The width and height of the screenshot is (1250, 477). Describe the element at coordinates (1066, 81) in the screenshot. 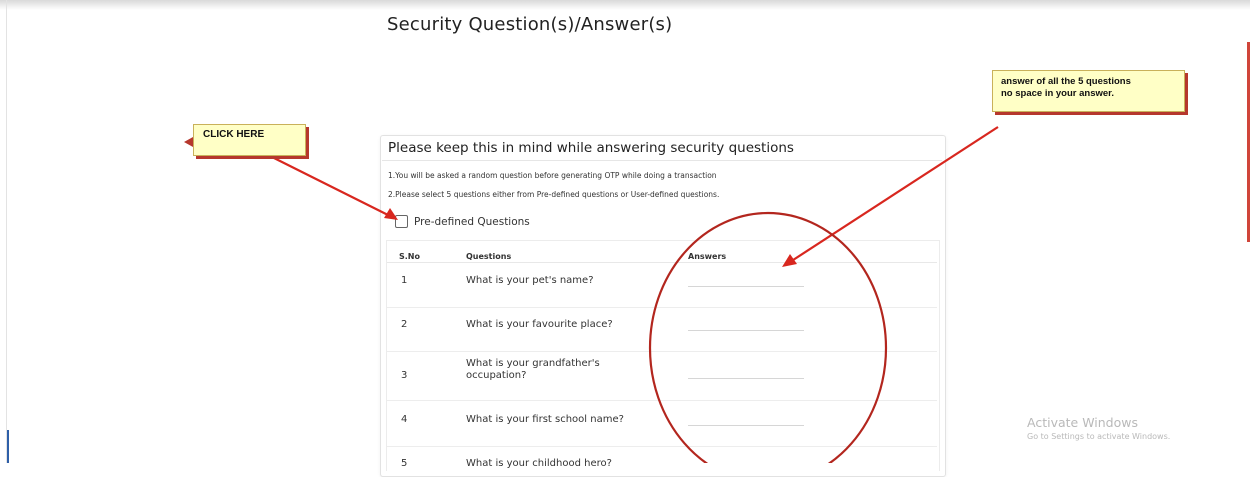

I see `answer-instruction-line-1: answer of all the 5 questions` at that location.